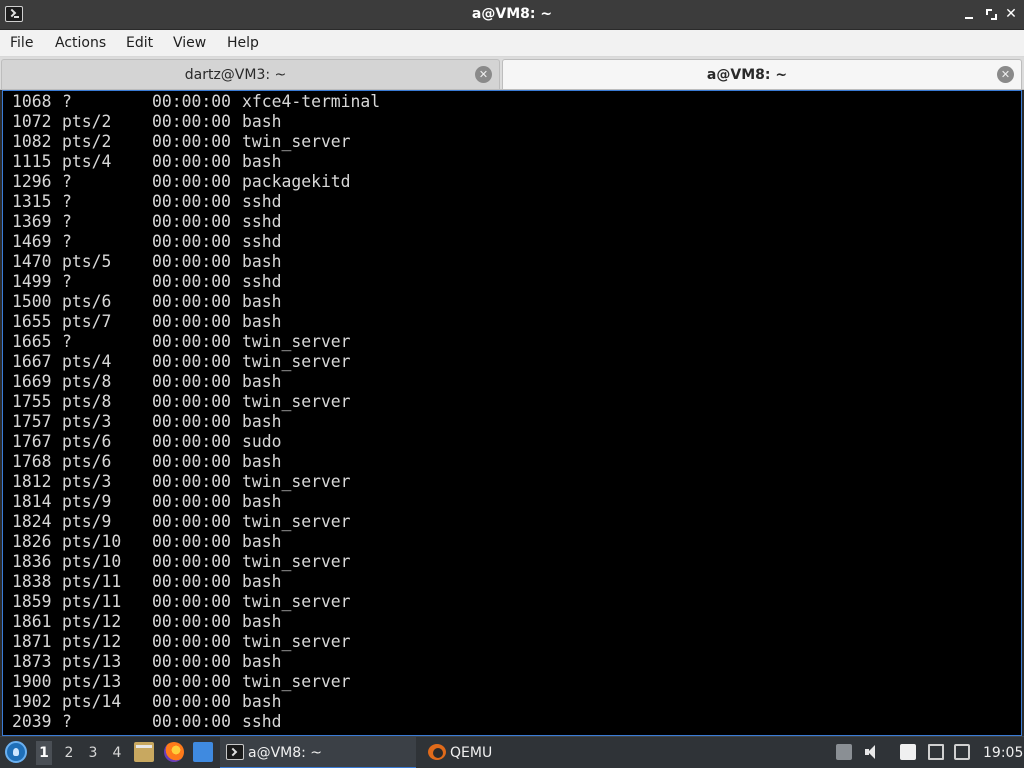  I want to click on process-tty: pts/10, so click(92, 541).